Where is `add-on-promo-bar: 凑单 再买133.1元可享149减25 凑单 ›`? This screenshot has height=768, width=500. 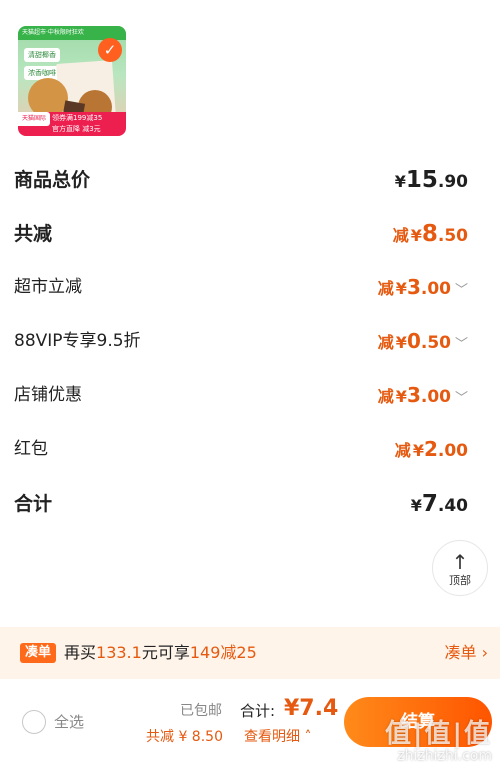
add-on-promo-bar: 凑单 再买133.1元可享149减25 凑单 › is located at coordinates (250, 653).